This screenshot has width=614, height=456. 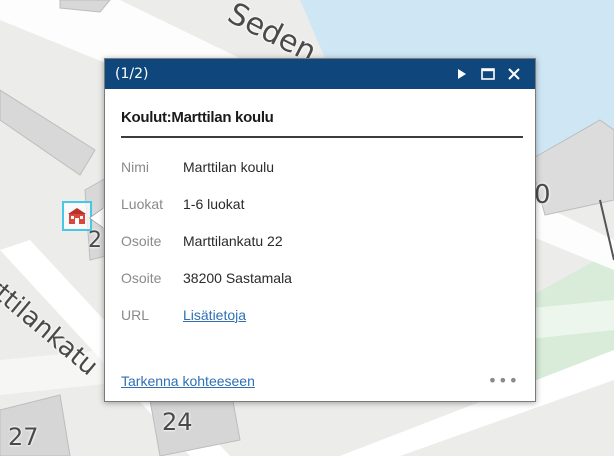 I want to click on house-number-2: 2, so click(x=95, y=240).